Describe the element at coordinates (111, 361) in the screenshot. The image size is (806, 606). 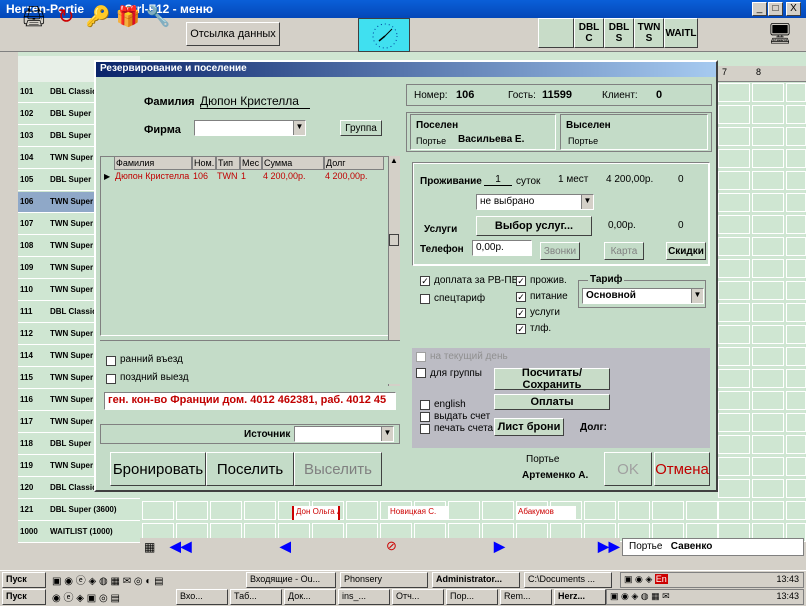
I see `early-checkin-checkbox` at that location.